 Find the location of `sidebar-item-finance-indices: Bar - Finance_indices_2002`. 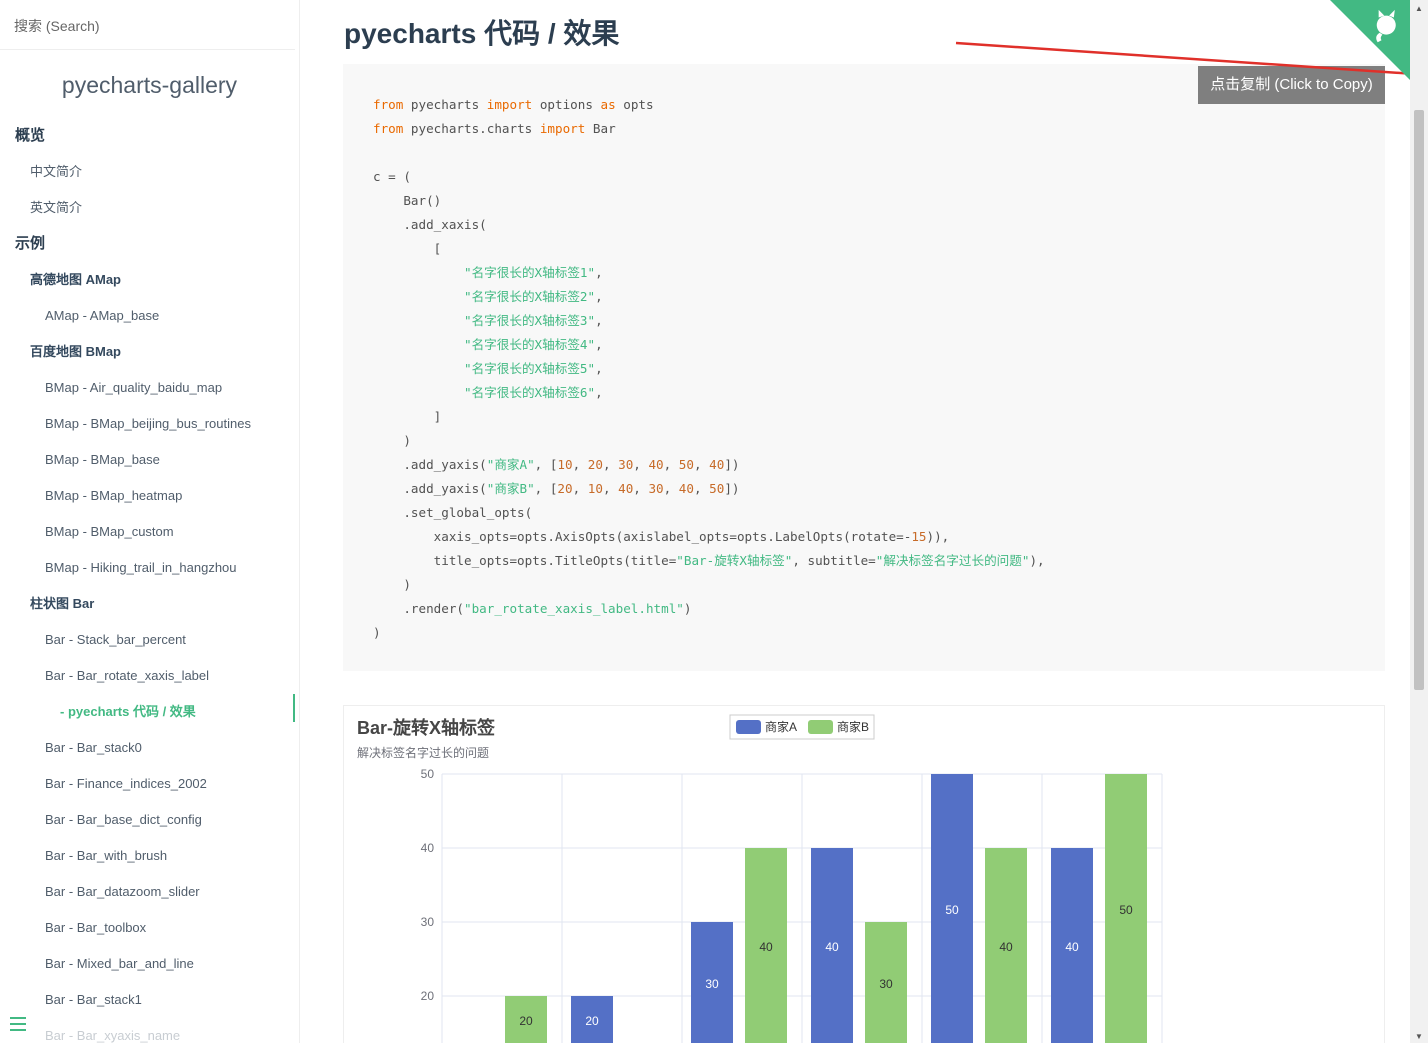

sidebar-item-finance-indices: Bar - Finance_indices_2002 is located at coordinates (149, 784).